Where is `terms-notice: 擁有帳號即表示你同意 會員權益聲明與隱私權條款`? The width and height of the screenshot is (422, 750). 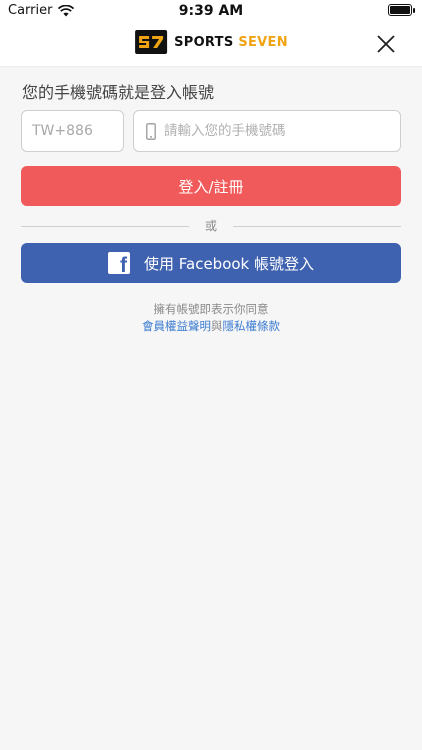
terms-notice: 擁有帳號即表示你同意 會員權益聲明與隱私權條款 is located at coordinates (211, 318).